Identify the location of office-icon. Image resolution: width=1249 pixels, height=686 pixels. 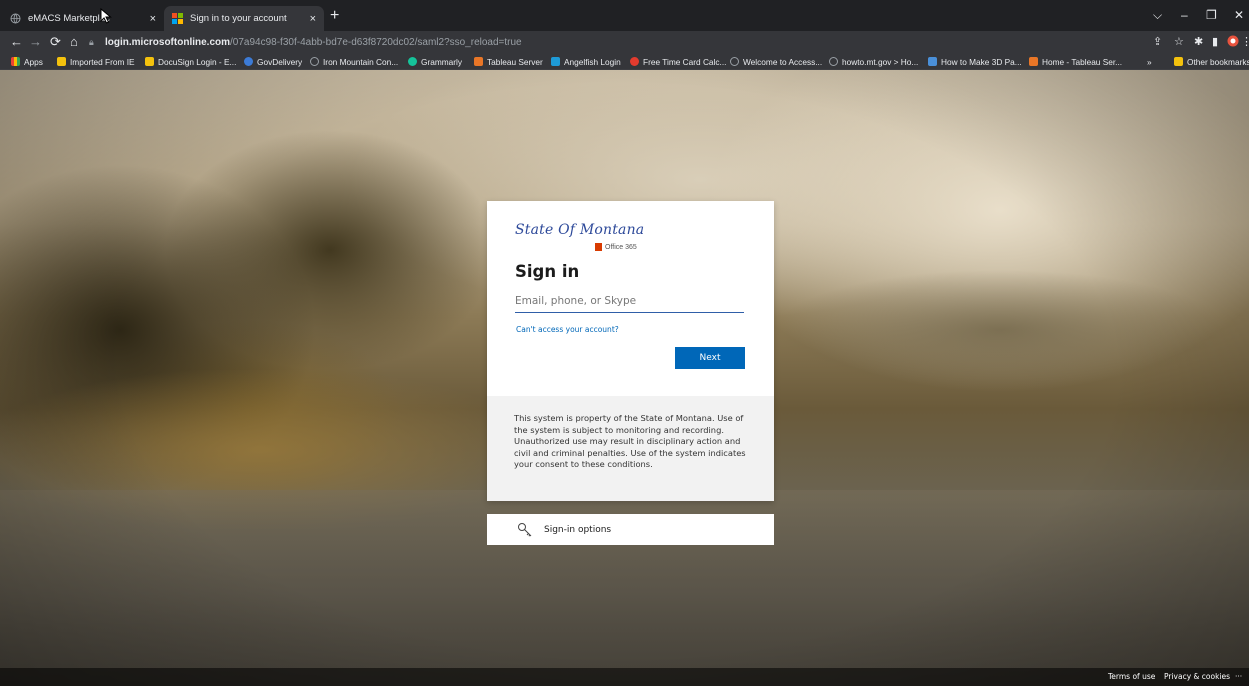
(598, 247).